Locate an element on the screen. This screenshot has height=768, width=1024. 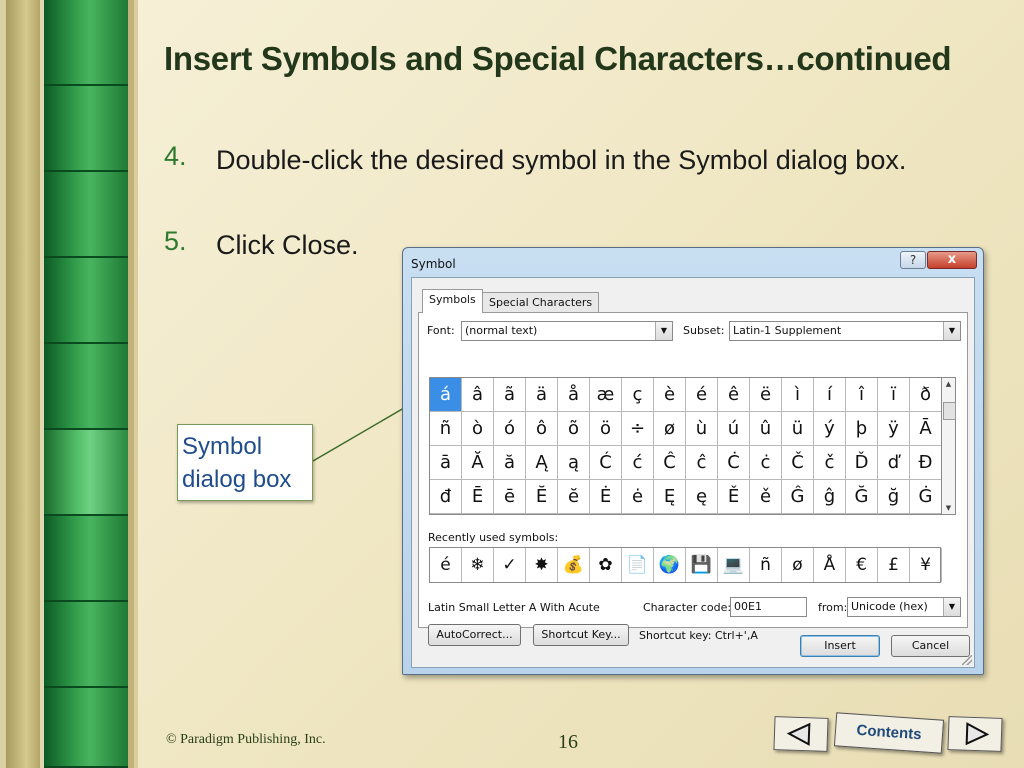
symbol-cell: Đ is located at coordinates (926, 463).